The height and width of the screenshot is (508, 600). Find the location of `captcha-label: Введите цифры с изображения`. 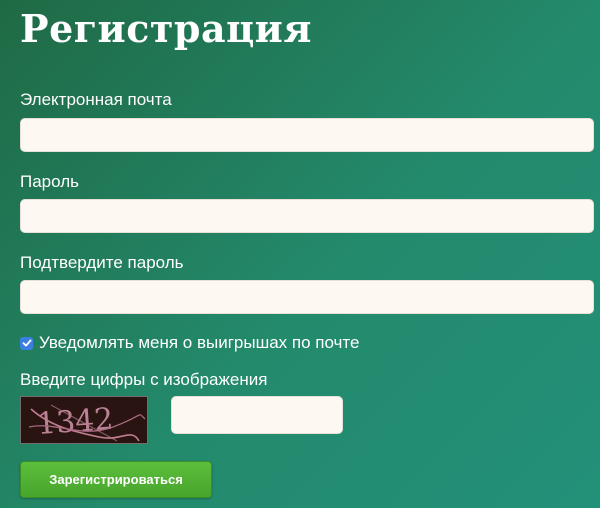

captcha-label: Введите цифры с изображения is located at coordinates (144, 379).